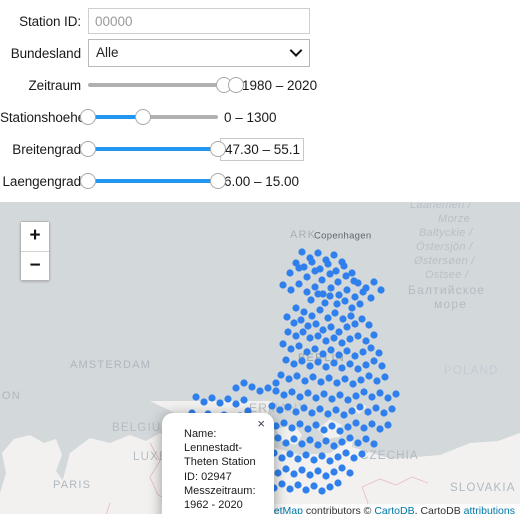 The height and width of the screenshot is (514, 520). Describe the element at coordinates (35, 236) in the screenshot. I see `zoom-in-button: +` at that location.